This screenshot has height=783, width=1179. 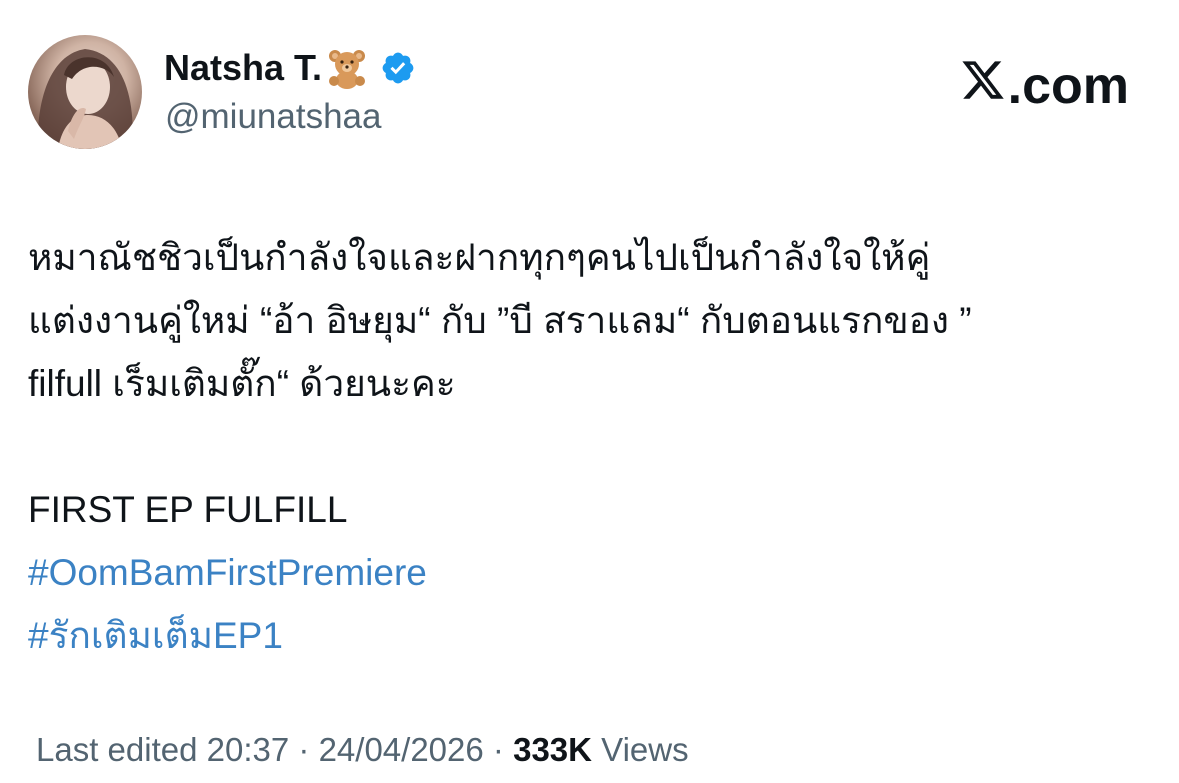 What do you see at coordinates (398, 68) in the screenshot?
I see `verified-badge-icon` at bounding box center [398, 68].